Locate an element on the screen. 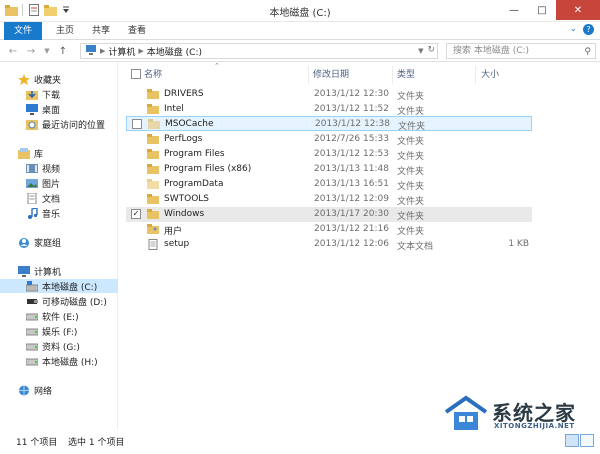 Image resolution: width=600 pixels, height=454 pixels. minimize-icon: — is located at coordinates (514, 10).